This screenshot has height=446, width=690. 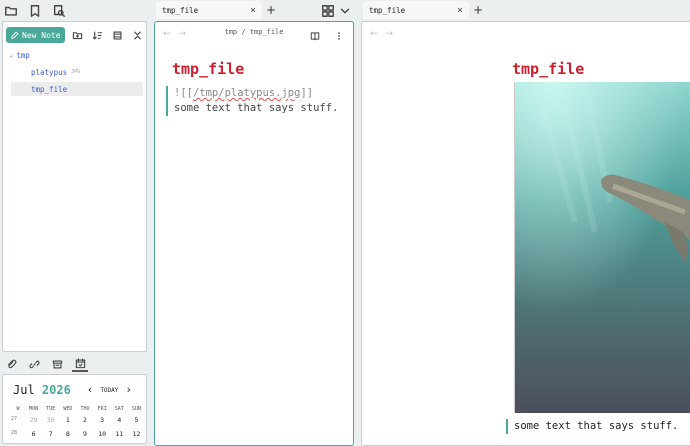 What do you see at coordinates (327, 36) in the screenshot?
I see `pane-actions` at bounding box center [327, 36].